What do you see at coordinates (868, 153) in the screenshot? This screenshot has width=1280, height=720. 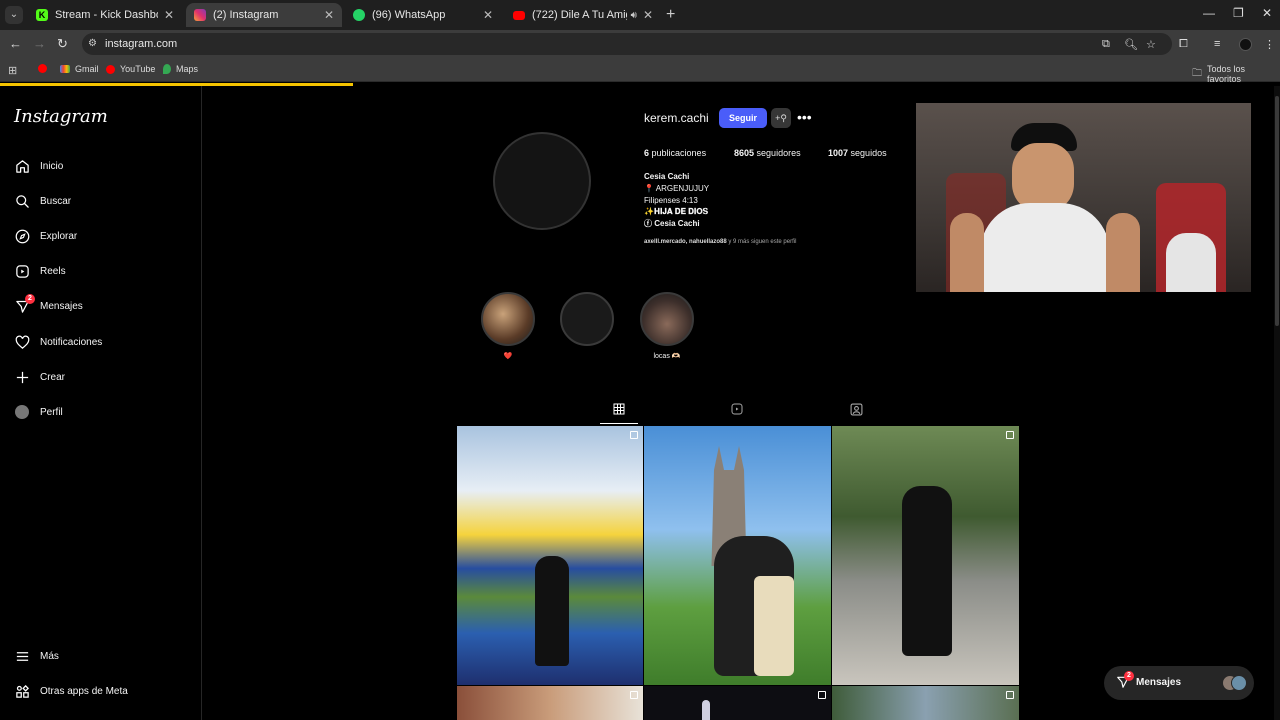 I see `following-label: seguidos` at bounding box center [868, 153].